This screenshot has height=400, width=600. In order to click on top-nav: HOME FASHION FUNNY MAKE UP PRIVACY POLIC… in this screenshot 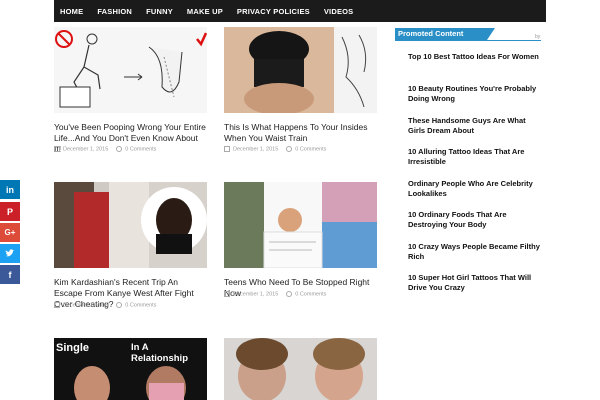, I will do `click(300, 11)`.